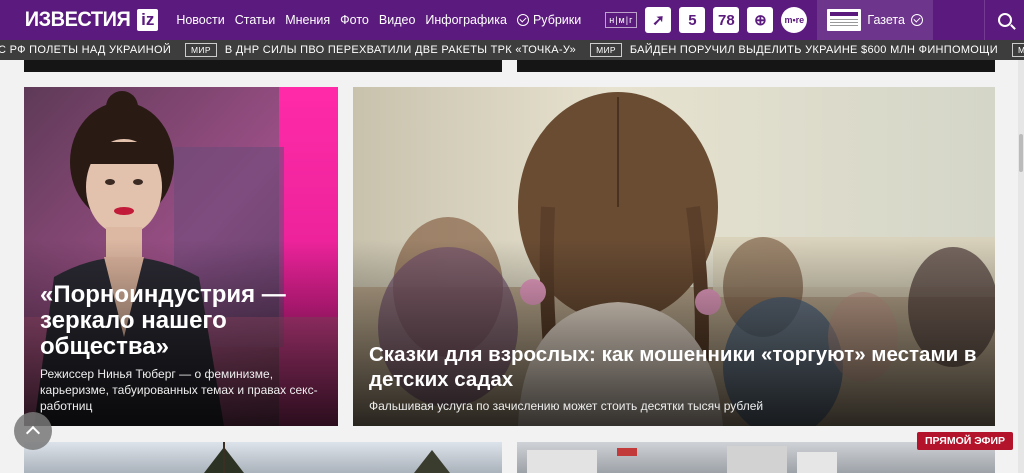  What do you see at coordinates (658, 20) in the screenshot?
I see `partner-ren-logo: ➚` at bounding box center [658, 20].